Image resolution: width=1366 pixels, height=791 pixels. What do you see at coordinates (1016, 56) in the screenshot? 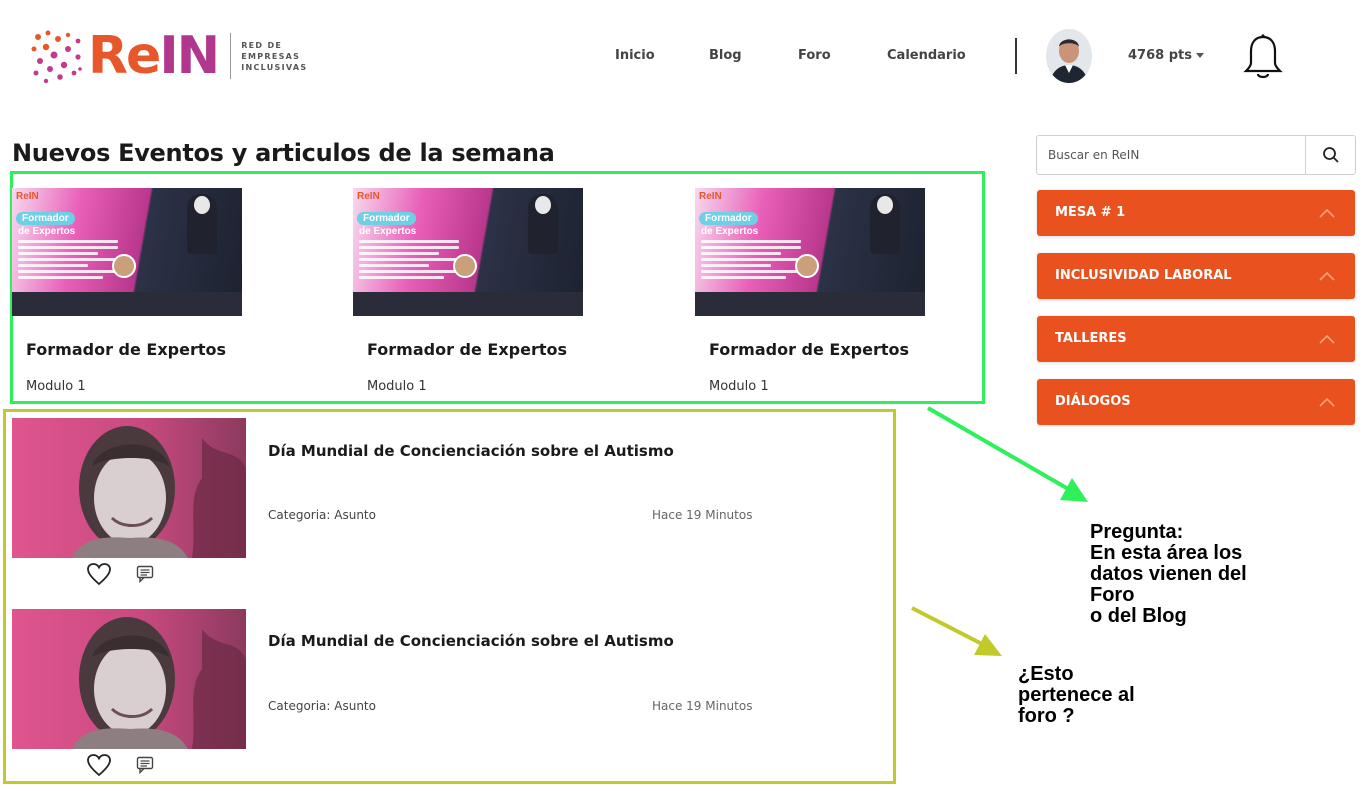
I see `nav-separator` at bounding box center [1016, 56].